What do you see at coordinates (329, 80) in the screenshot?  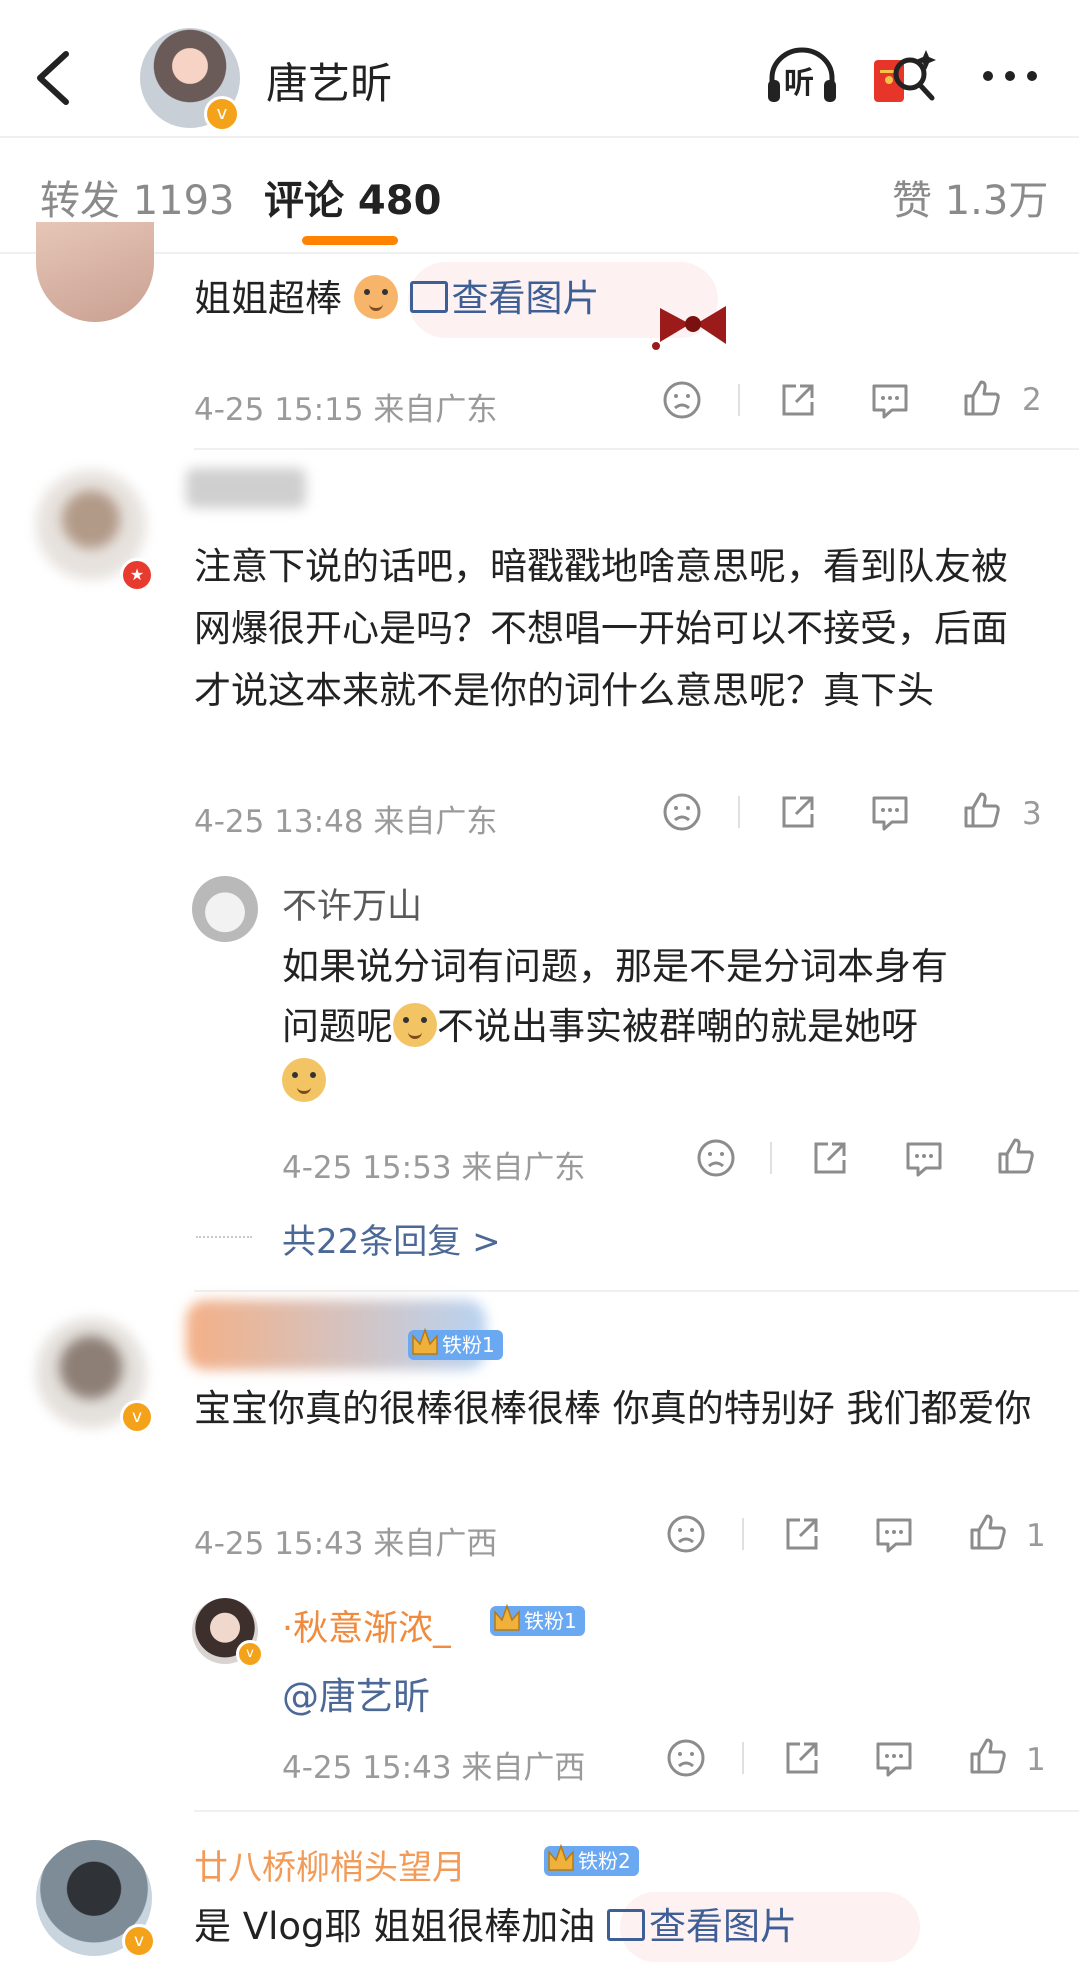 I see `profile-name: 唐艺昕` at bounding box center [329, 80].